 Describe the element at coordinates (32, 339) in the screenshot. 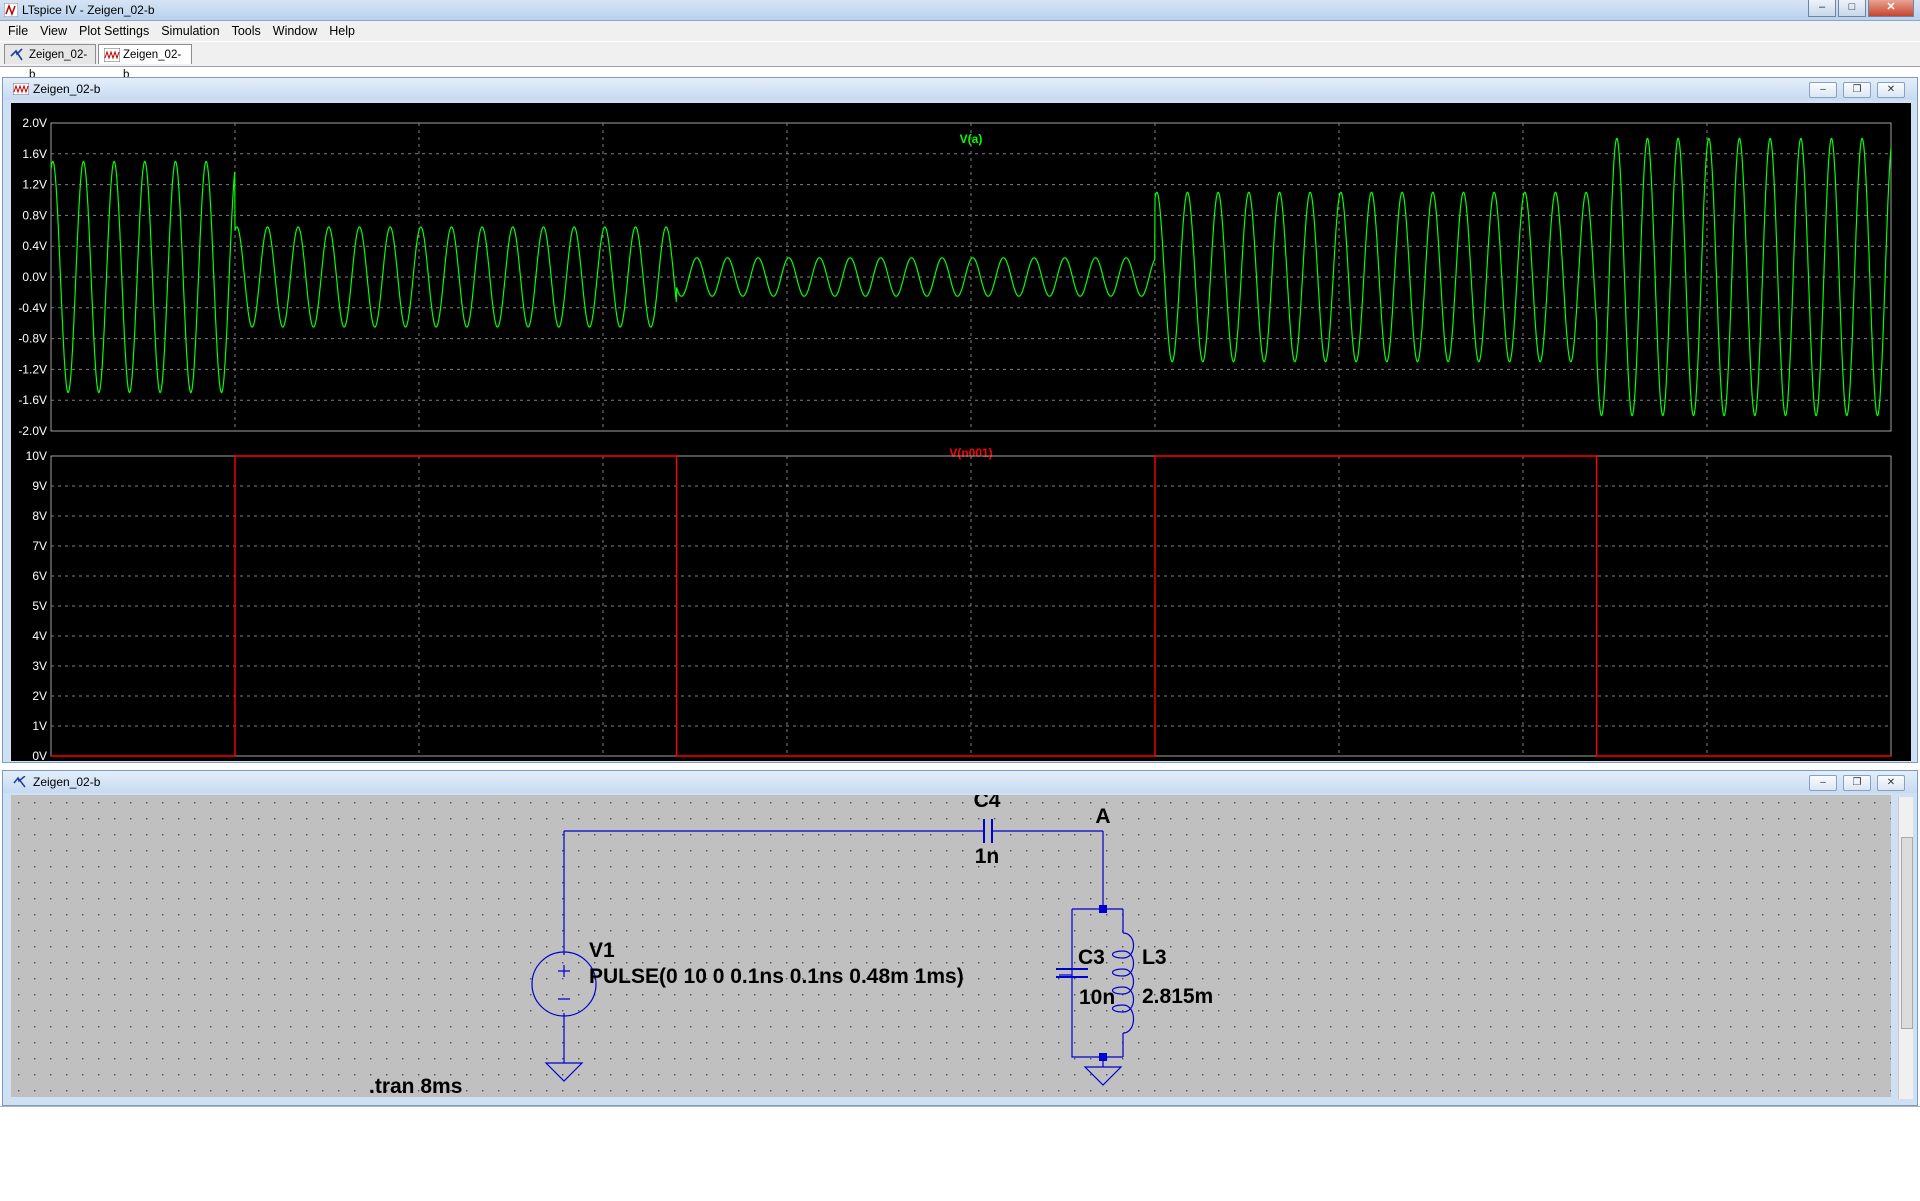

I see `y-tick-label: -0.8V` at that location.